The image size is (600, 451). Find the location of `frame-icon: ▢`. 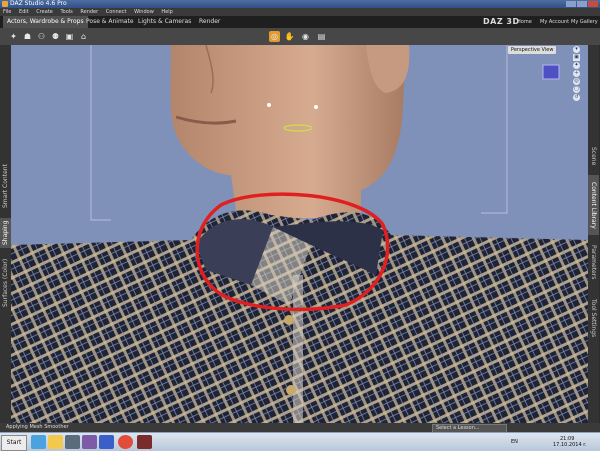

frame-icon: ▢ is located at coordinates (576, 89).